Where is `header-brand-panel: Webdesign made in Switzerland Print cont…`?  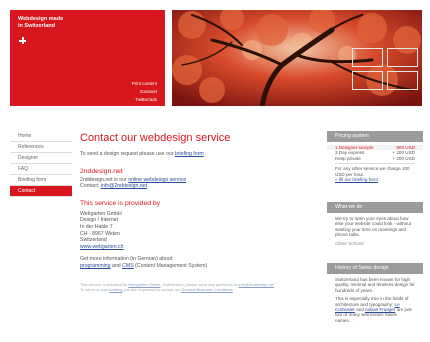
header-brand-panel: Webdesign made in Switzerland Print cont… is located at coordinates (87, 58).